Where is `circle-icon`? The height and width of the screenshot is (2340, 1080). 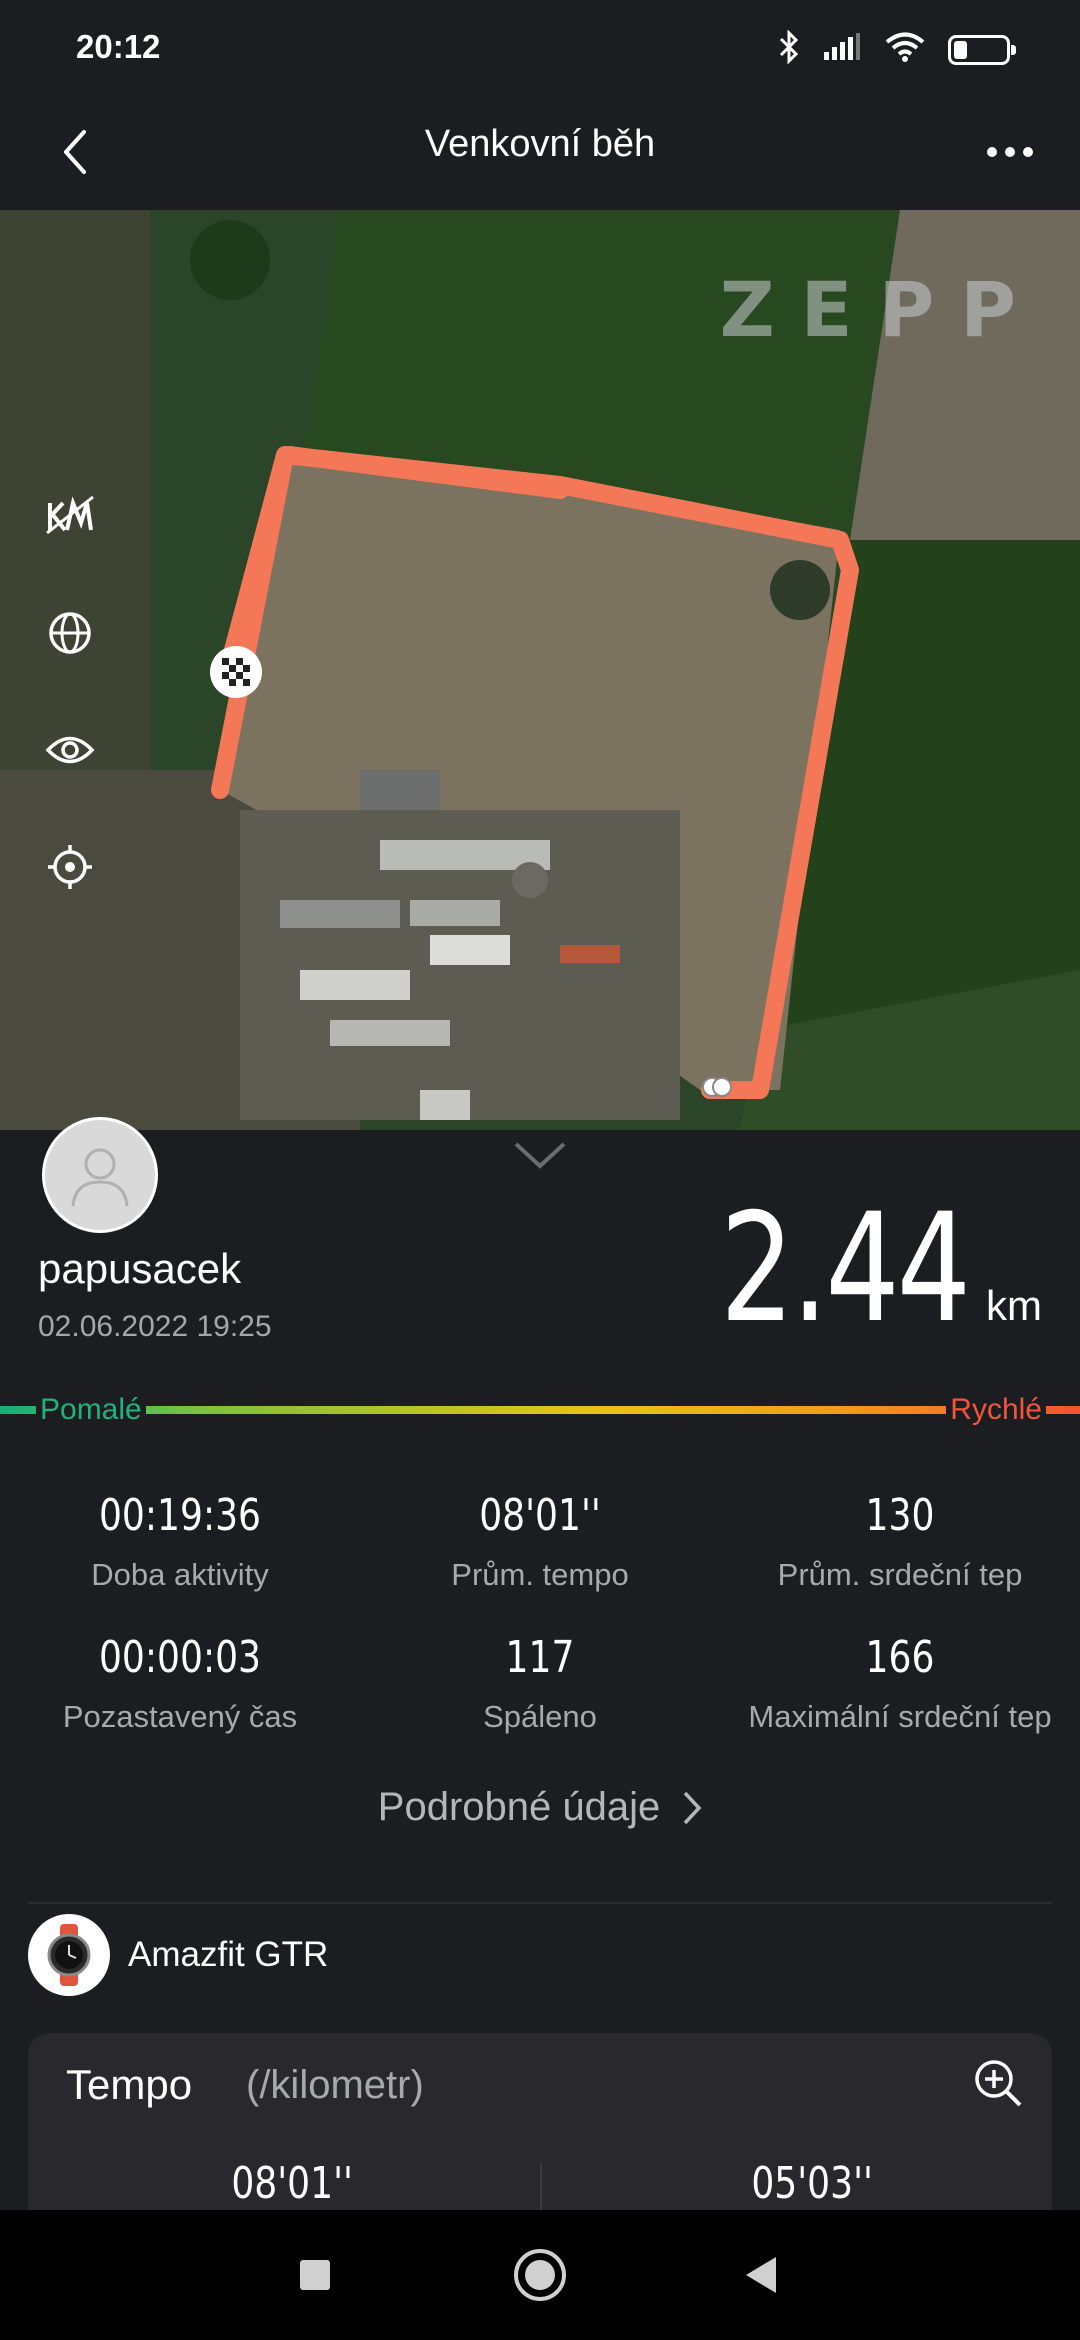 circle-icon is located at coordinates (540, 2275).